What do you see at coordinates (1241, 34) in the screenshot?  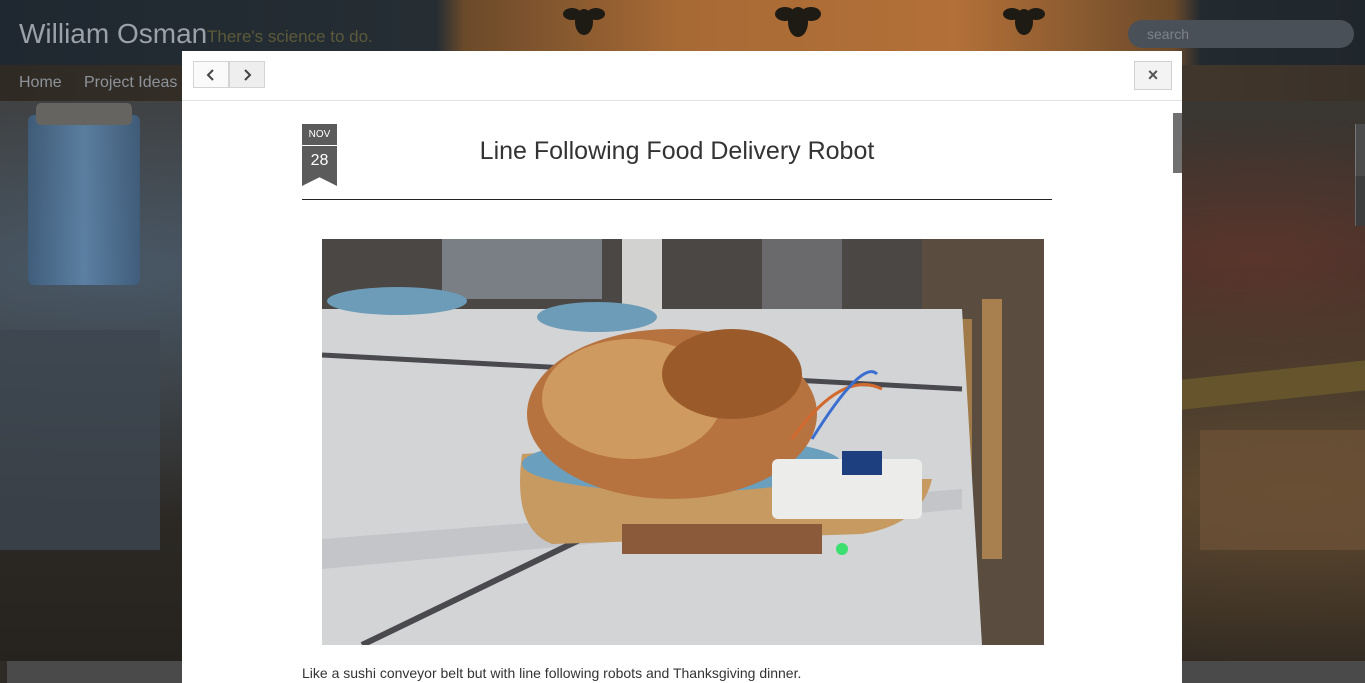 I see `search-input` at bounding box center [1241, 34].